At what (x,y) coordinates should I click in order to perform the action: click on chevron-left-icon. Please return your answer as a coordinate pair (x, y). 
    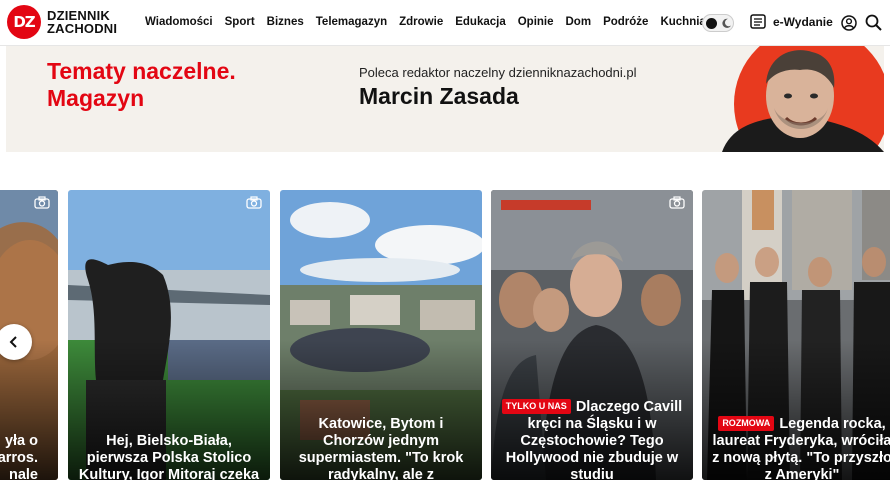
    Looking at the image, I should click on (13, 342).